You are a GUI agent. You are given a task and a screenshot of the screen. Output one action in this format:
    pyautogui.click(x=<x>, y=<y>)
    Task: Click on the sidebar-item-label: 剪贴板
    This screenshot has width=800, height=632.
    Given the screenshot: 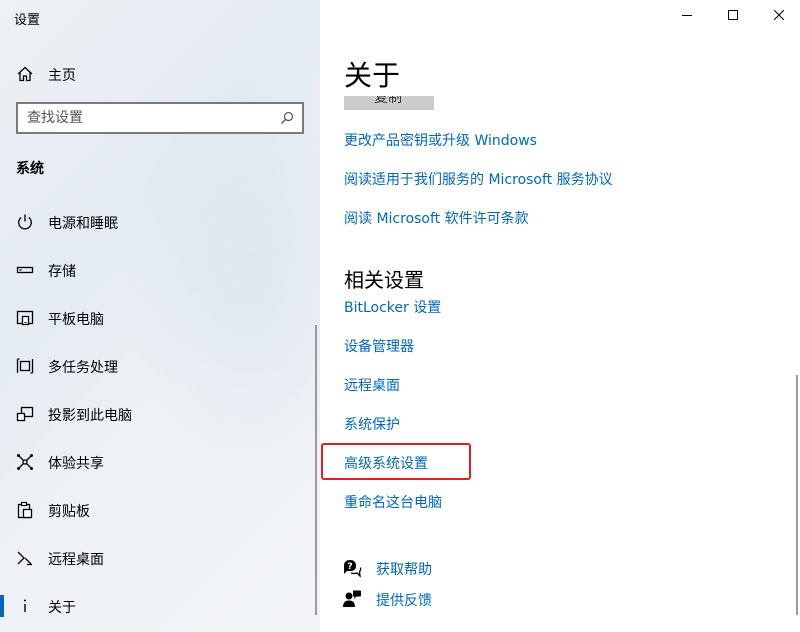 What is the action you would take?
    pyautogui.click(x=69, y=512)
    